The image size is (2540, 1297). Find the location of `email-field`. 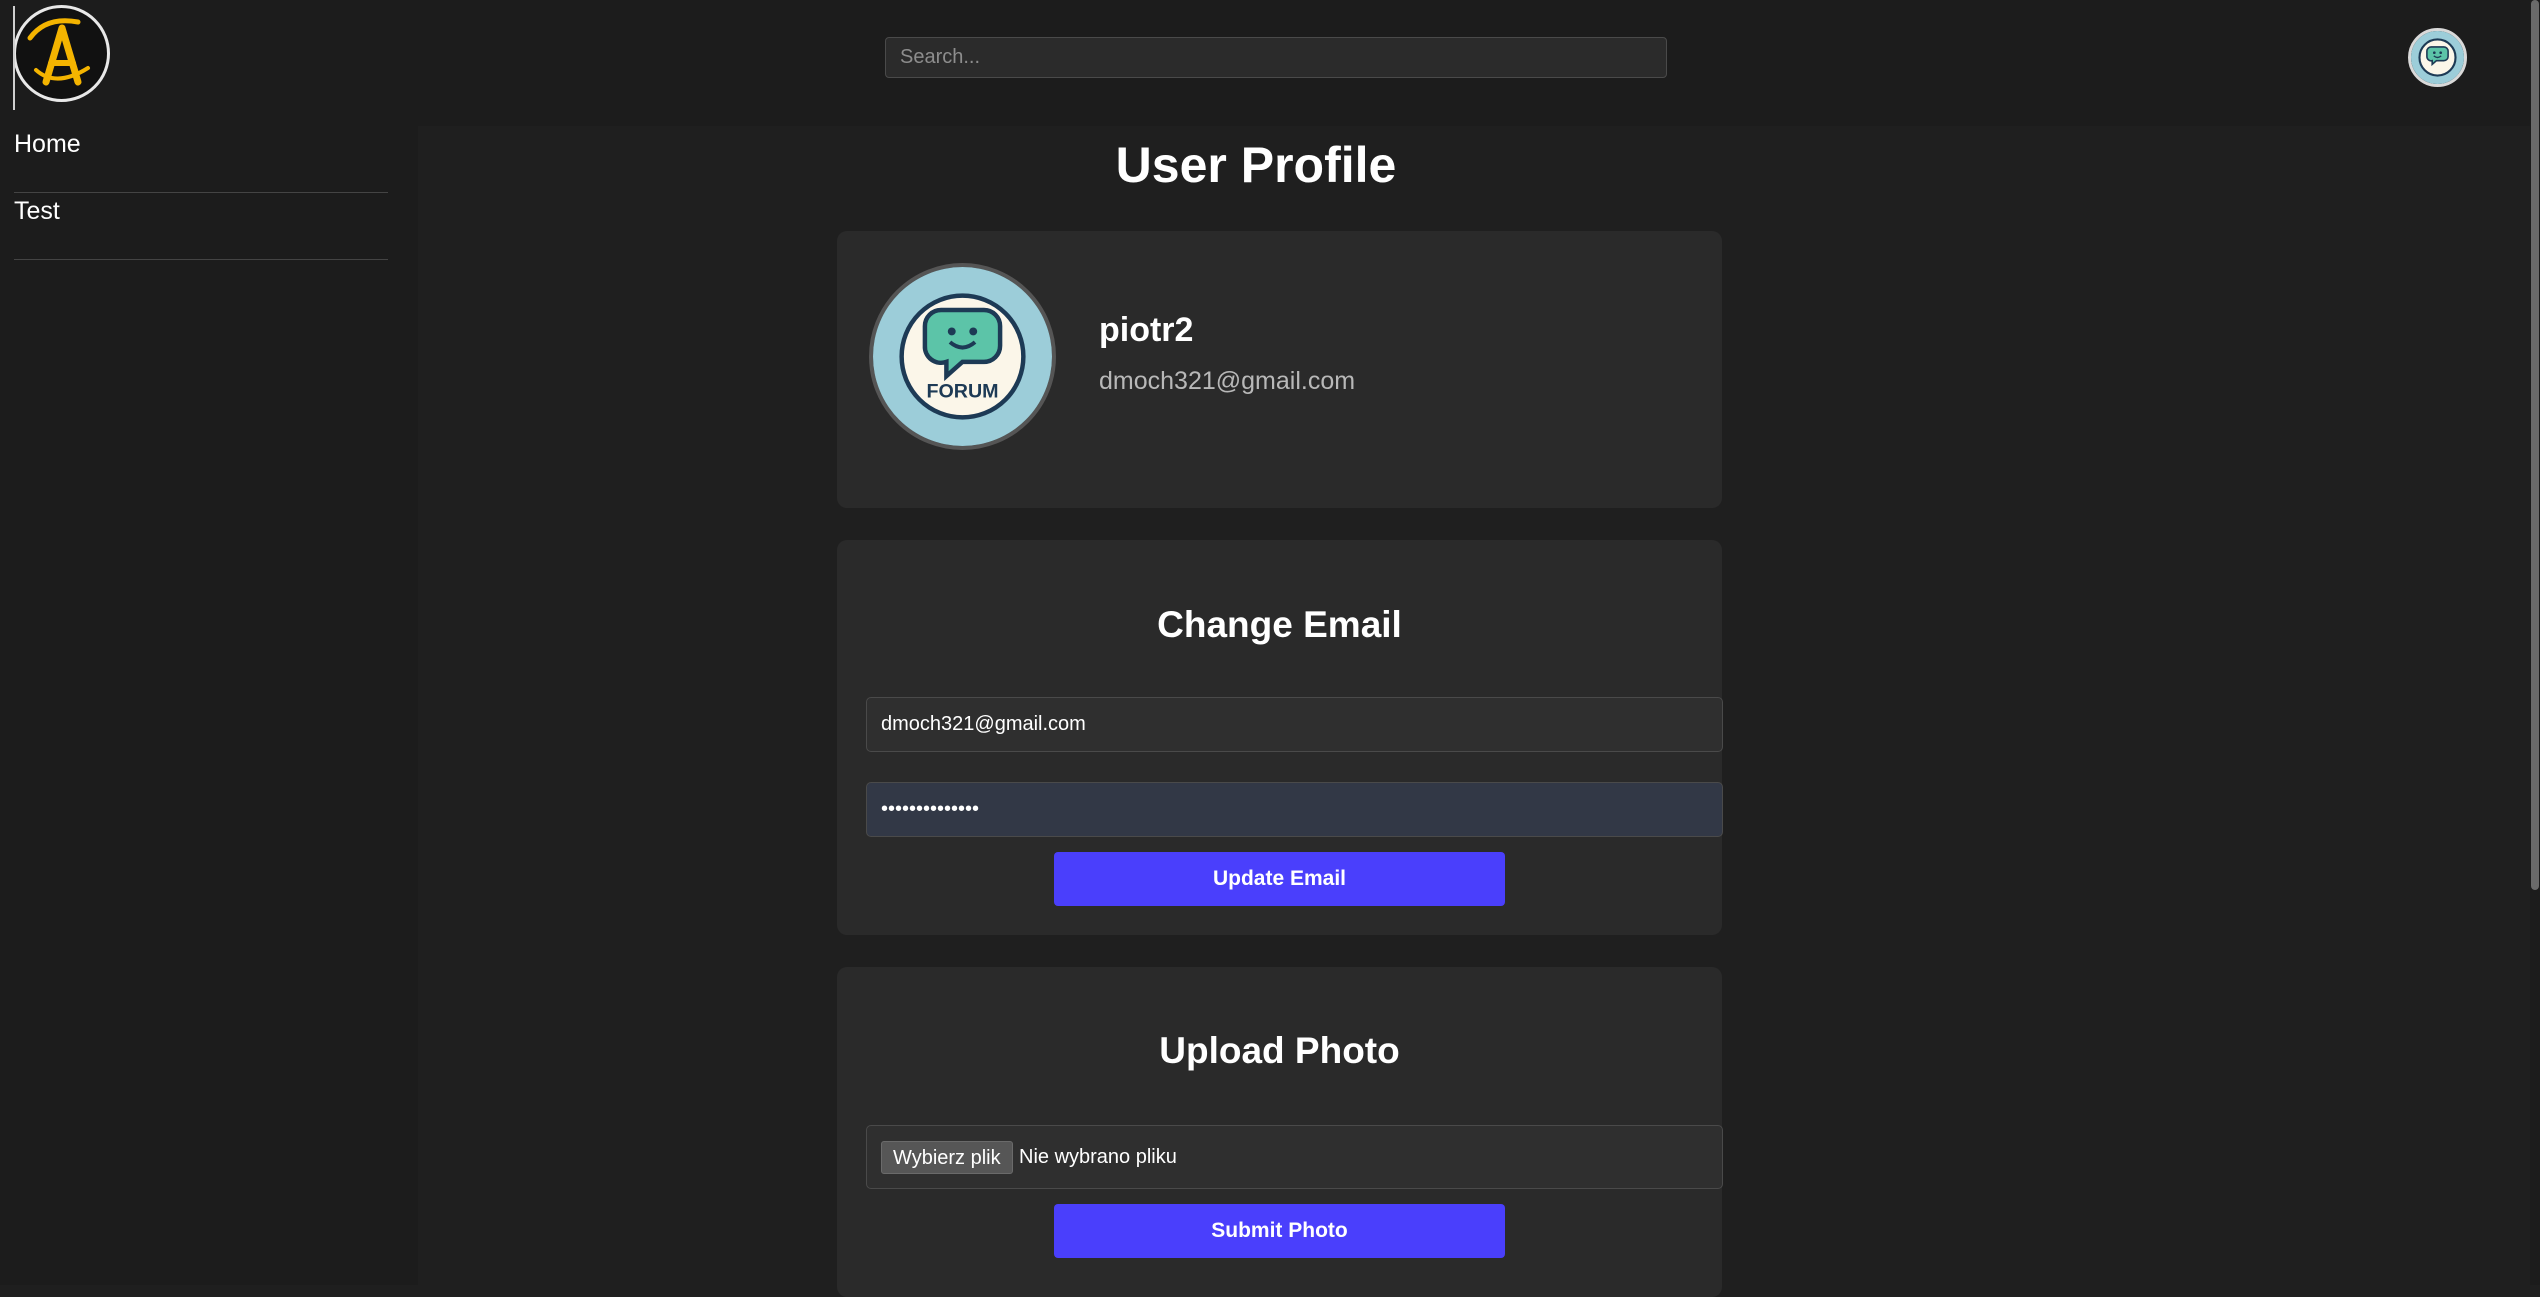

email-field is located at coordinates (1294, 724).